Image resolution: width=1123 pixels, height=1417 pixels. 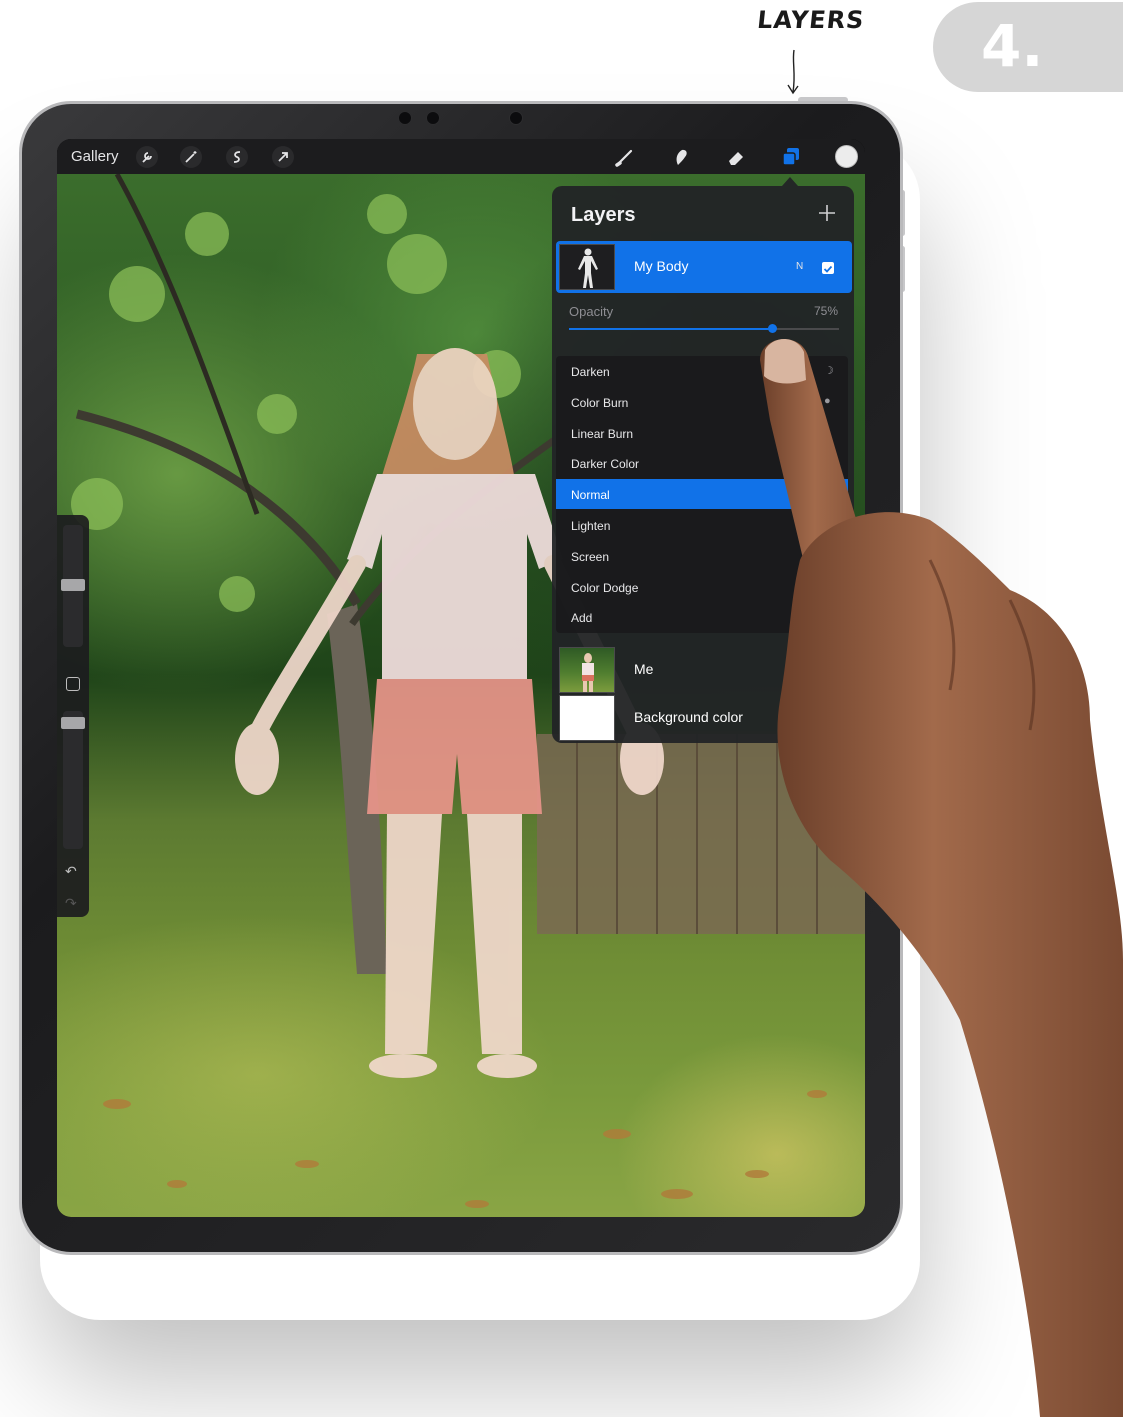 What do you see at coordinates (772, 328) in the screenshot?
I see `opacity-slider-knob` at bounding box center [772, 328].